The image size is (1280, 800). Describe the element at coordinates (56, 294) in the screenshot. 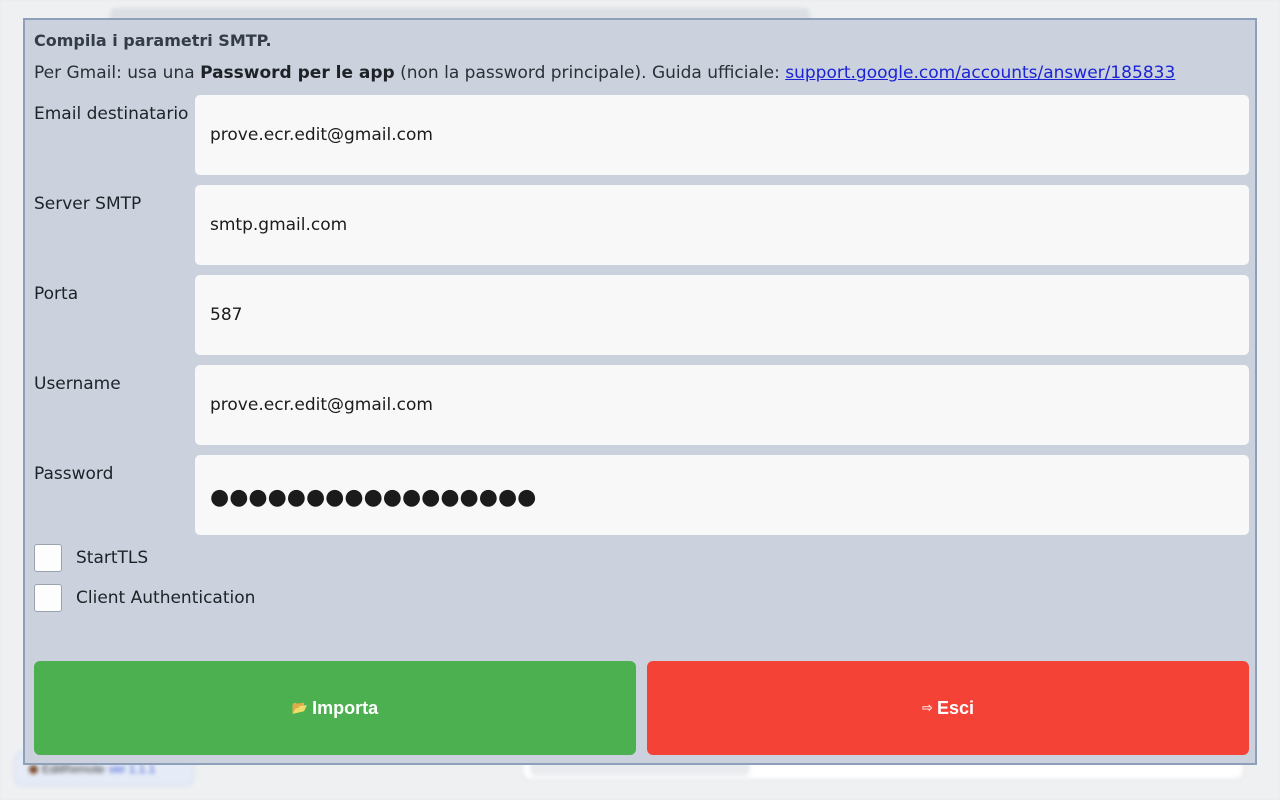

I see `port-label: Porta` at that location.